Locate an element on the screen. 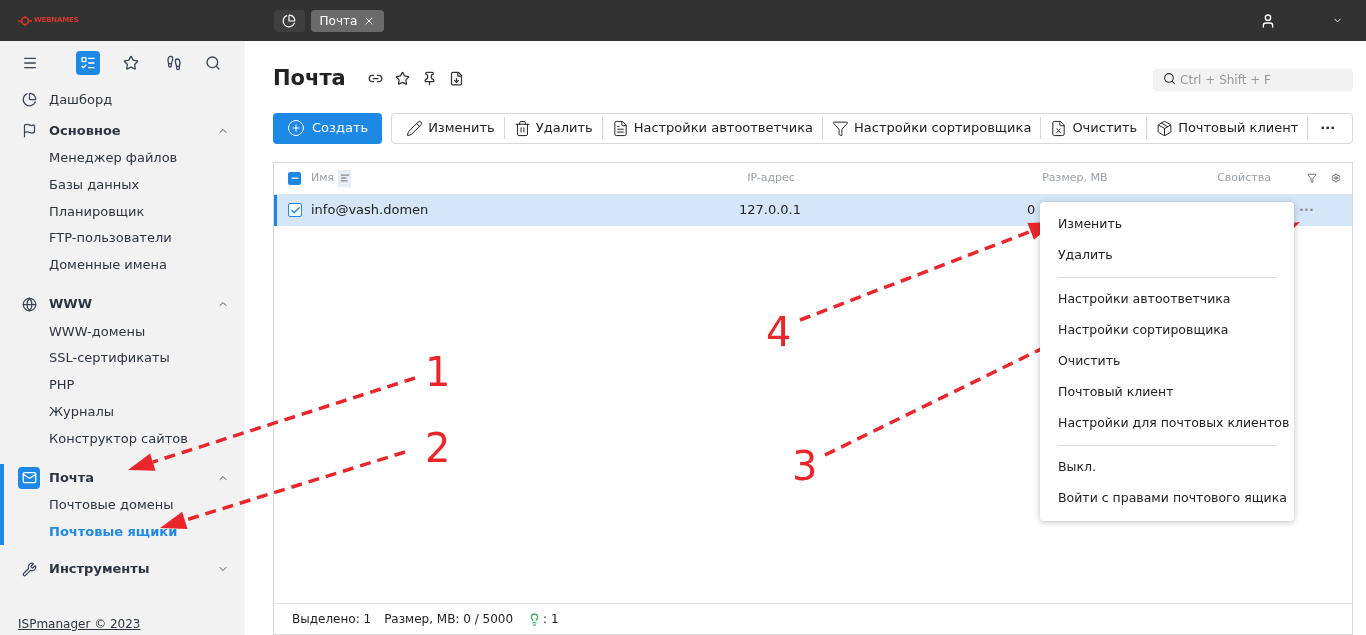 This screenshot has width=1366, height=635. nav-subitem: FTP-пользователи is located at coordinates (122, 238).